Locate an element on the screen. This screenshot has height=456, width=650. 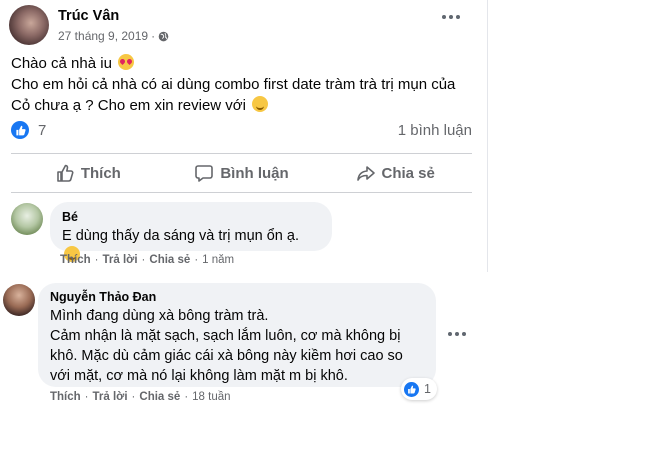
post-actions: Thích Bình luận Chia sẻ is located at coordinates (241, 173).